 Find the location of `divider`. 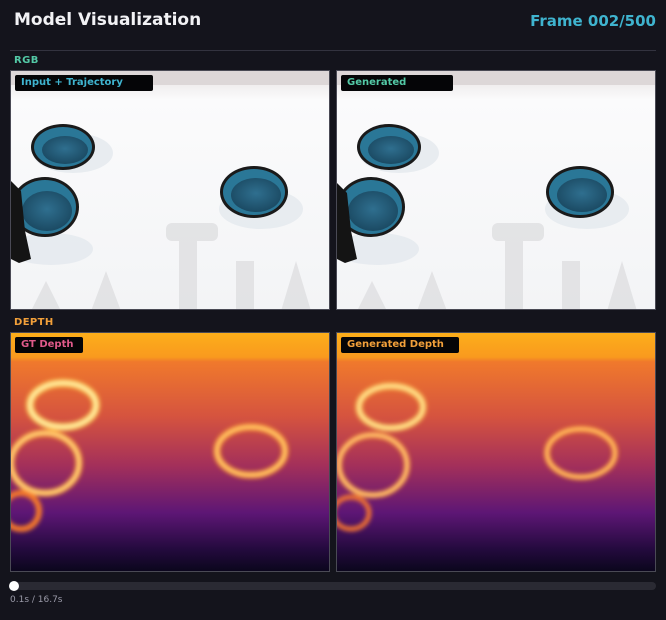

divider is located at coordinates (333, 50).